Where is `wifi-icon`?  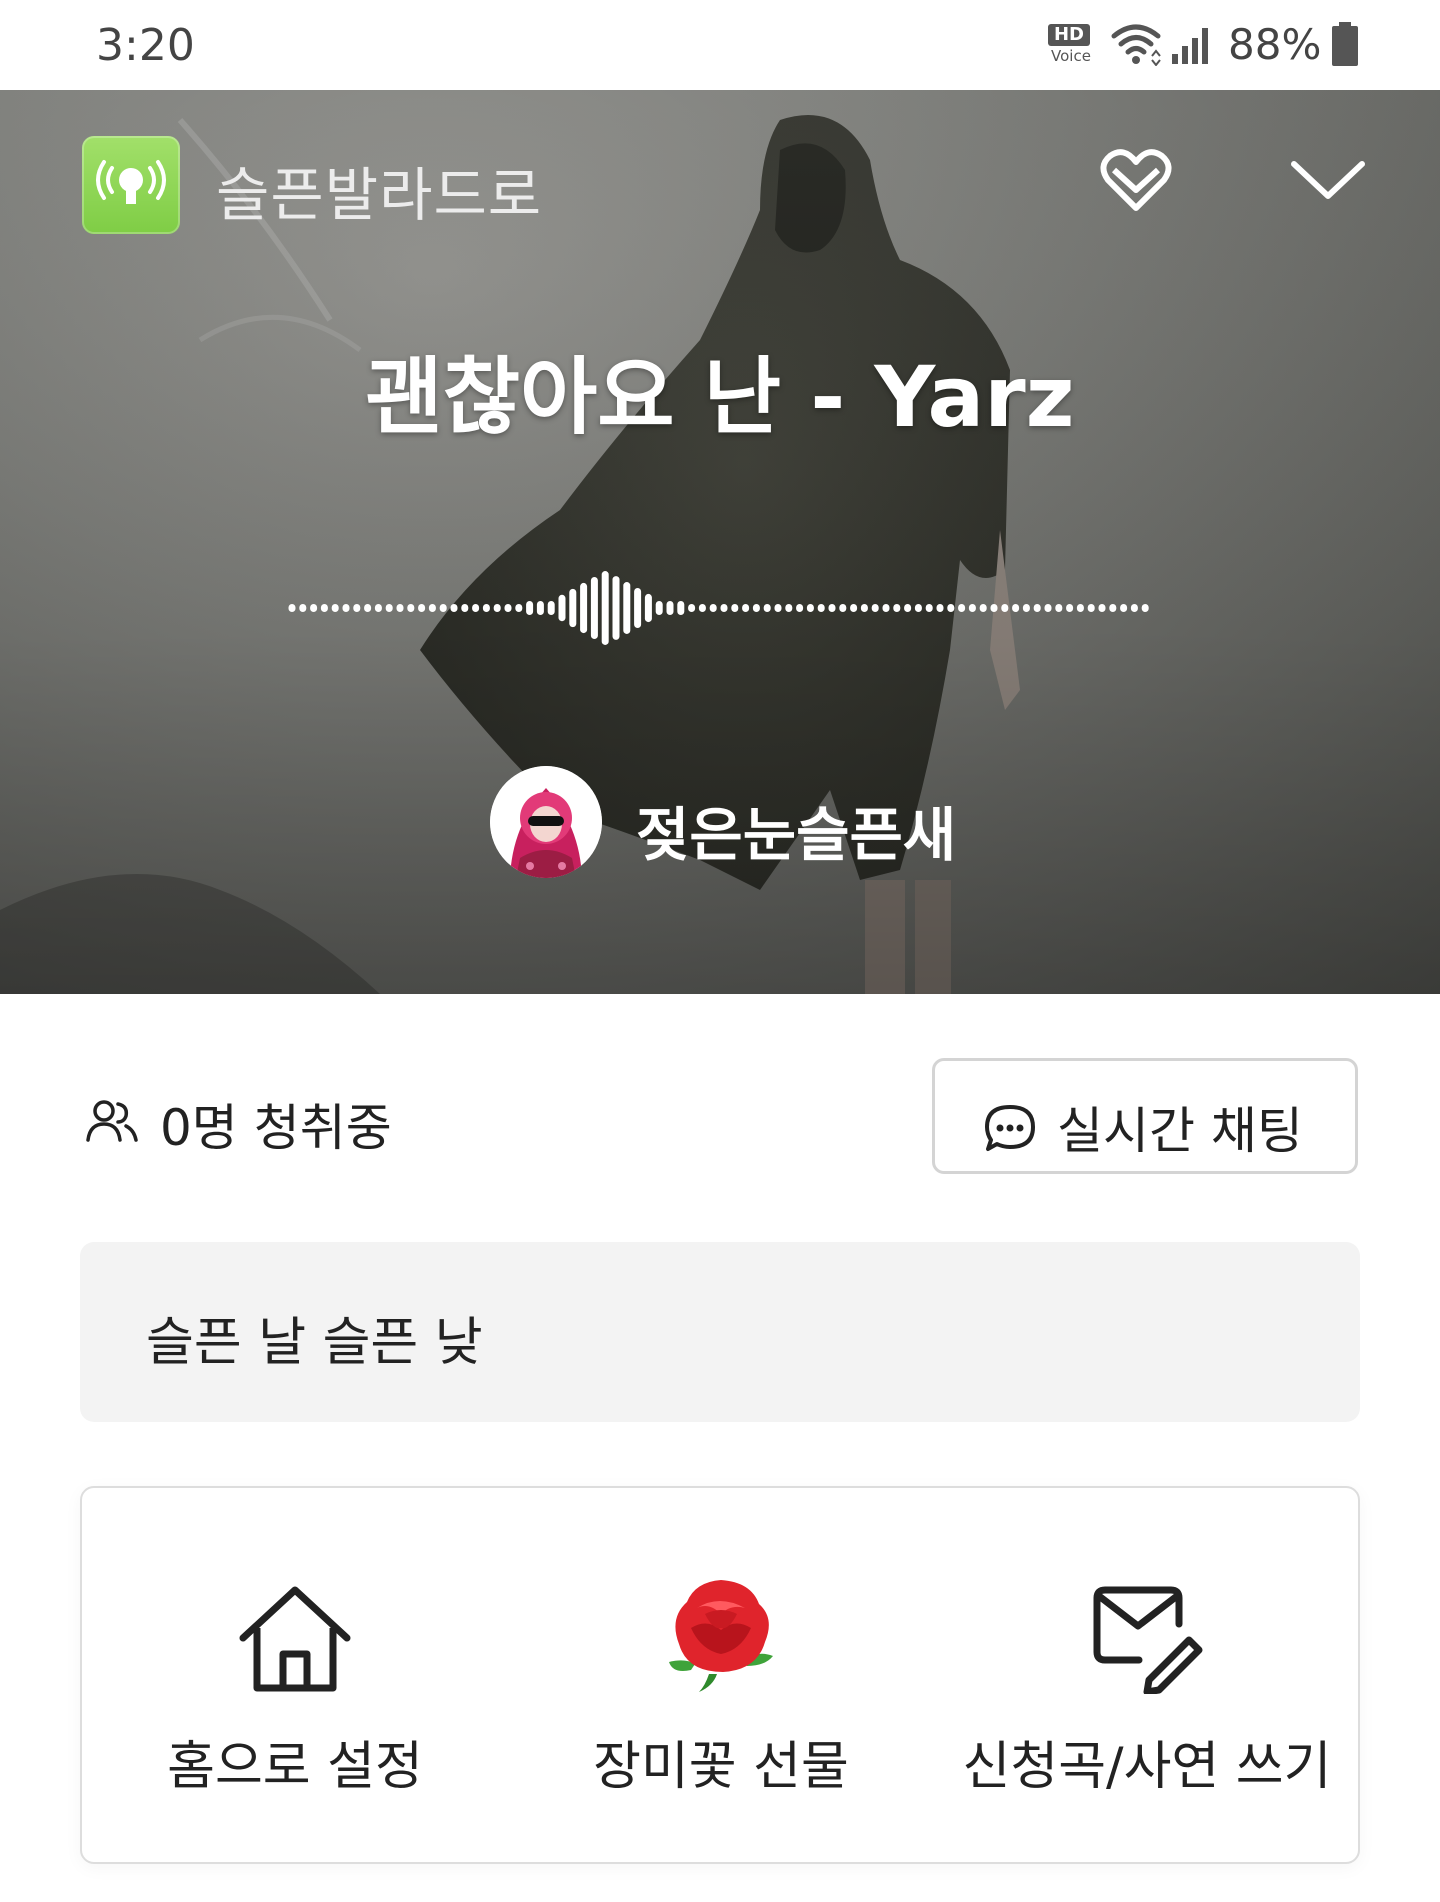
wifi-icon is located at coordinates (1136, 46).